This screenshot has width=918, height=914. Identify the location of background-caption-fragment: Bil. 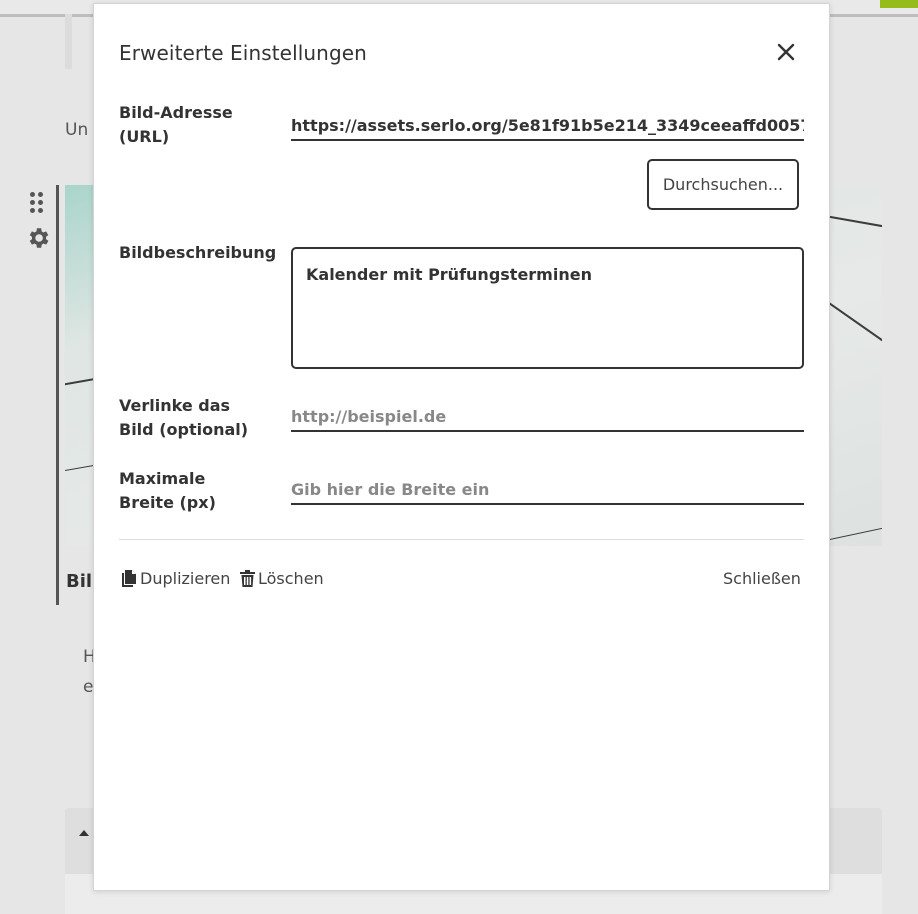
(79, 581).